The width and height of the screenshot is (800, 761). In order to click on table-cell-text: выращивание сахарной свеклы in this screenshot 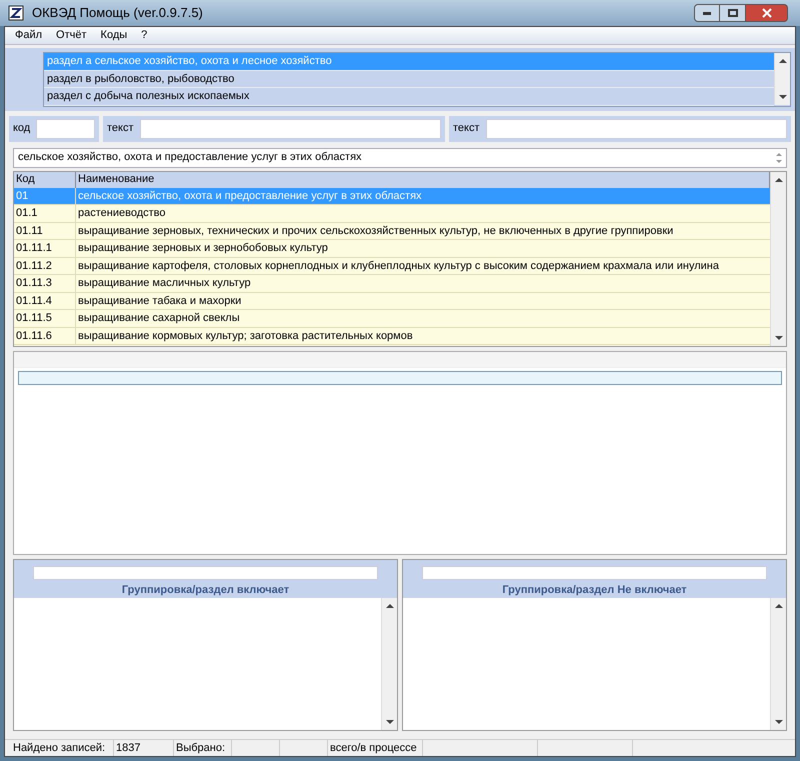, I will do `click(159, 318)`.